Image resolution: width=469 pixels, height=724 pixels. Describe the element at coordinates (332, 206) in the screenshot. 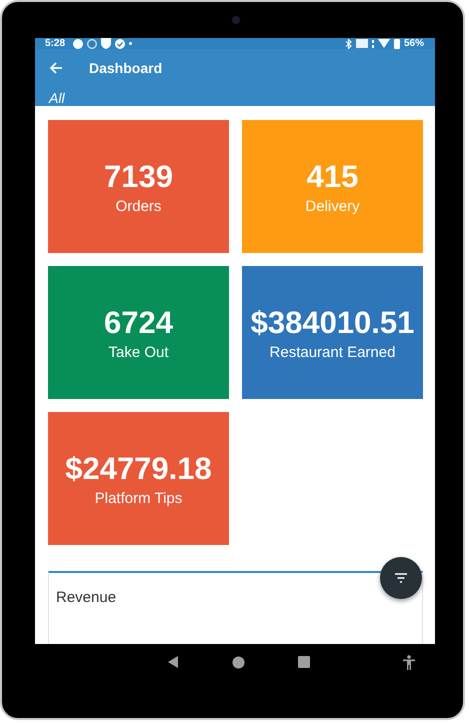

I see `stat-label: Delivery` at that location.